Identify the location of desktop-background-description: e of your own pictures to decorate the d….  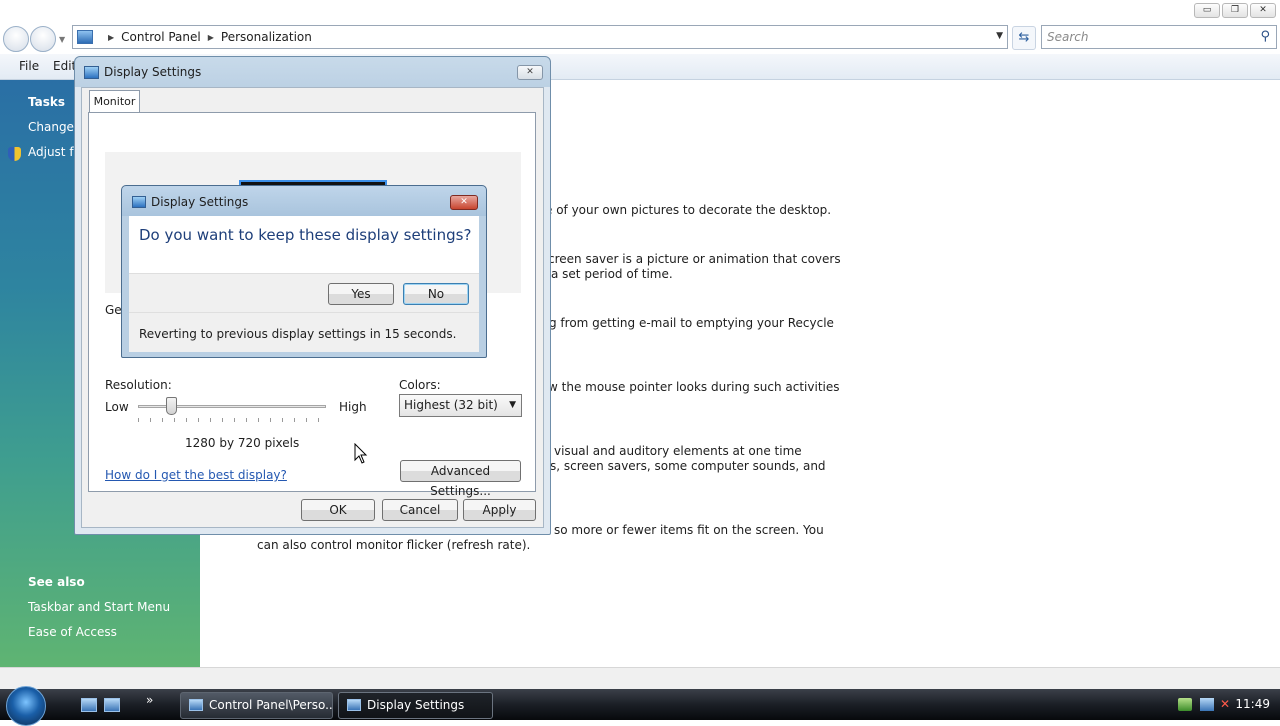
(688, 210).